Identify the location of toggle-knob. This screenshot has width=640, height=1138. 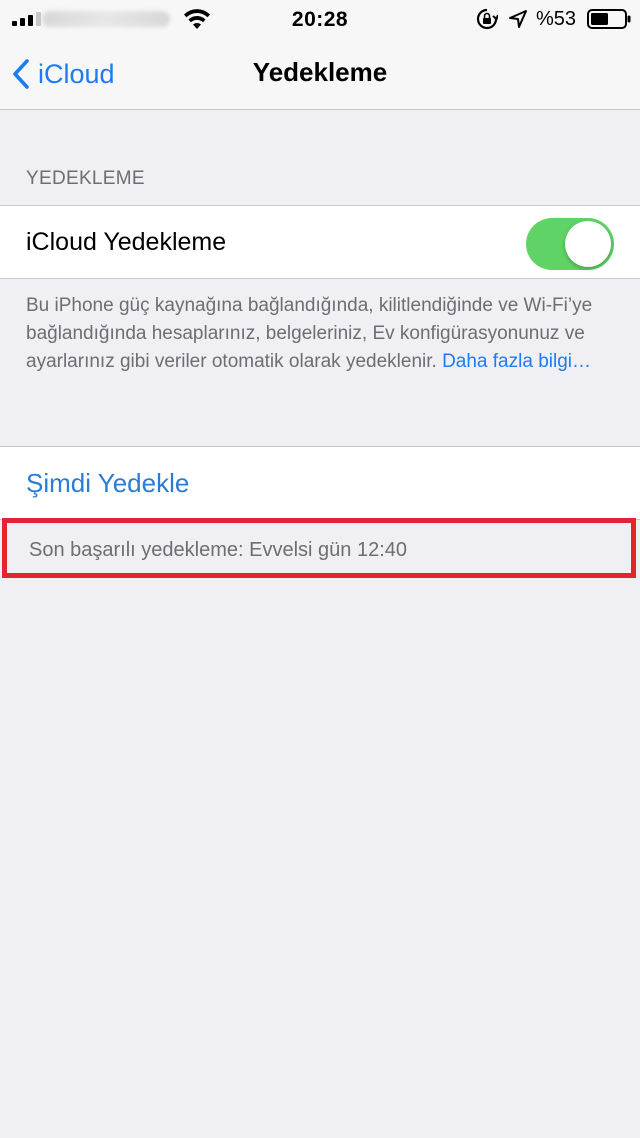
(588, 244).